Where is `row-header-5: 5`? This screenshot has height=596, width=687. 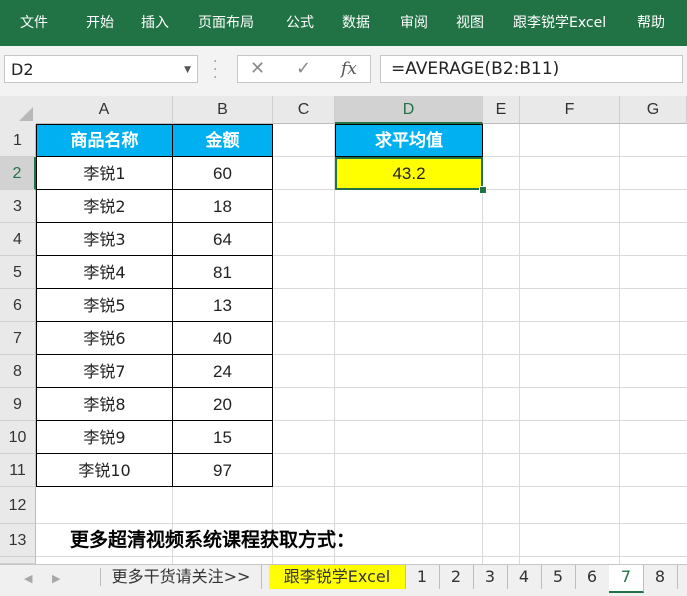 row-header-5: 5 is located at coordinates (18, 272).